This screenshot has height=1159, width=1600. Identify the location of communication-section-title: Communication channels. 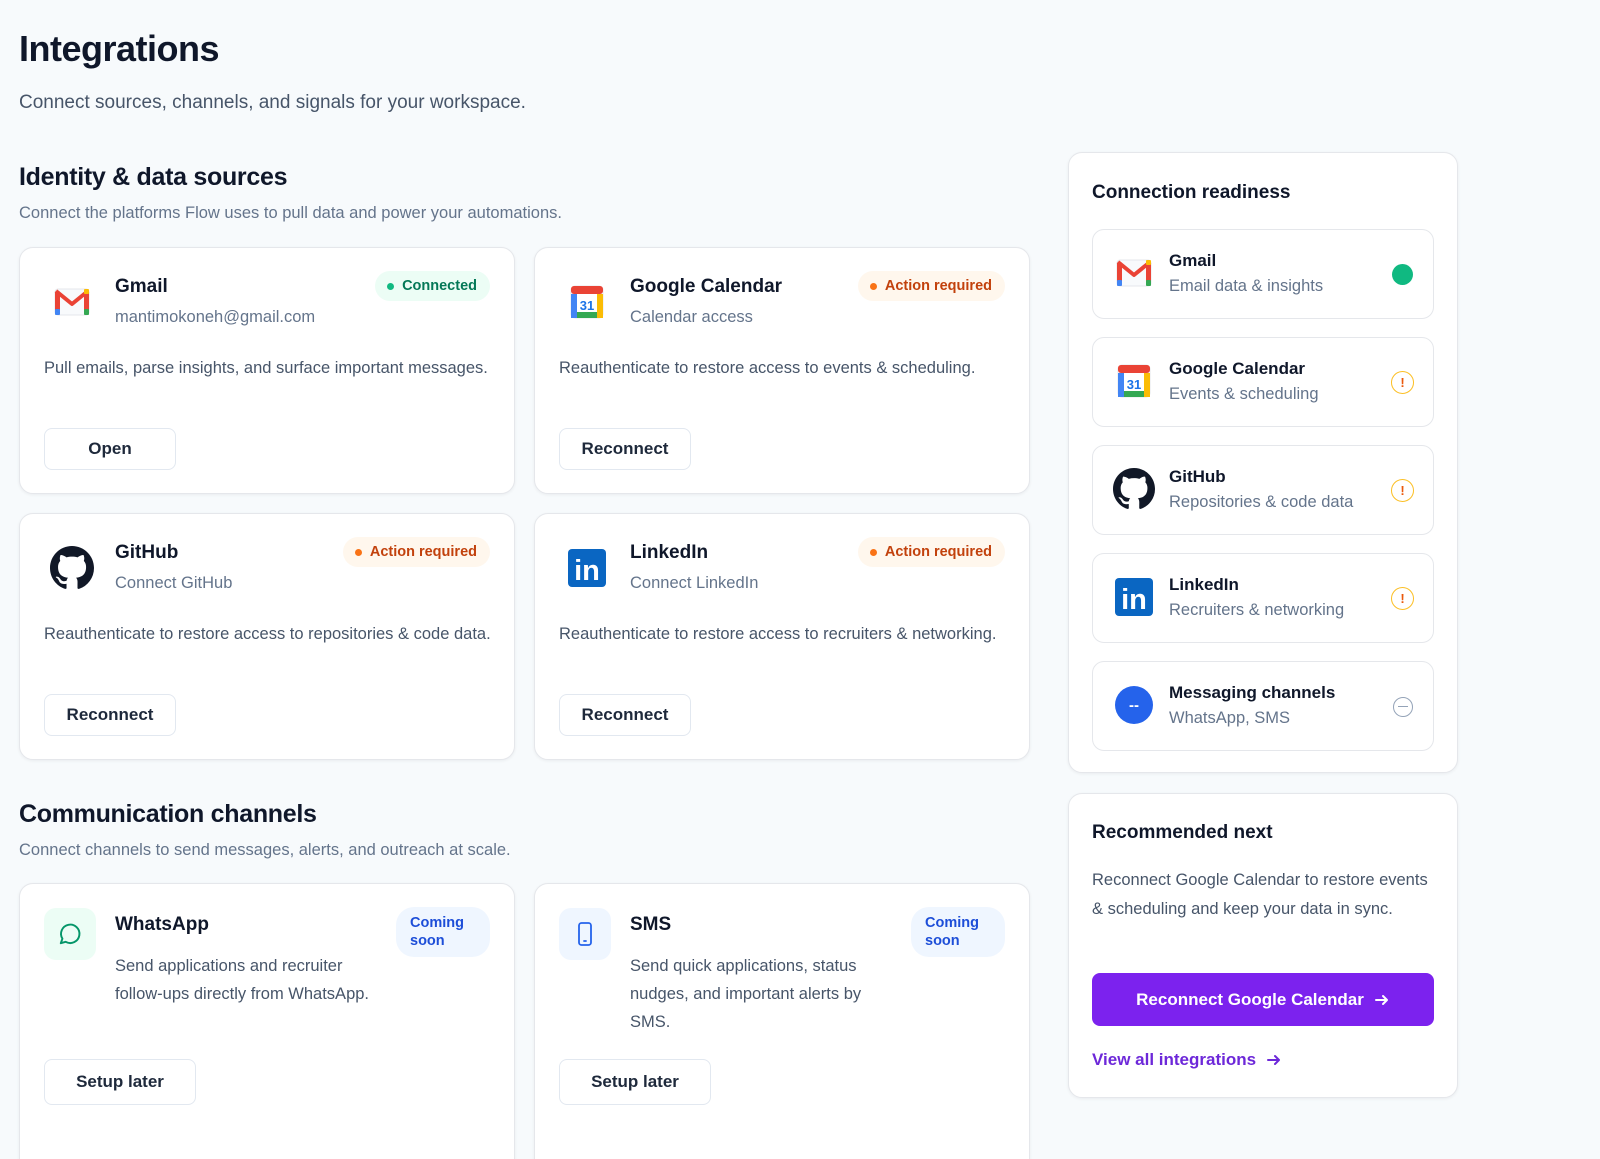
(168, 814).